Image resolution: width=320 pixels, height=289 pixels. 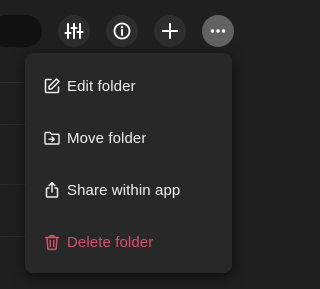 What do you see at coordinates (52, 190) in the screenshot?
I see `share-icon` at bounding box center [52, 190].